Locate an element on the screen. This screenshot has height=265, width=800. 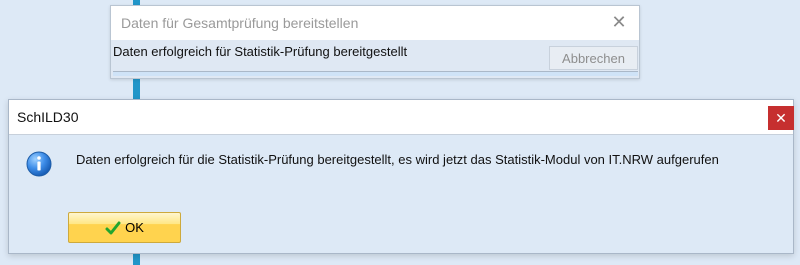
progress-bar is located at coordinates (375, 73).